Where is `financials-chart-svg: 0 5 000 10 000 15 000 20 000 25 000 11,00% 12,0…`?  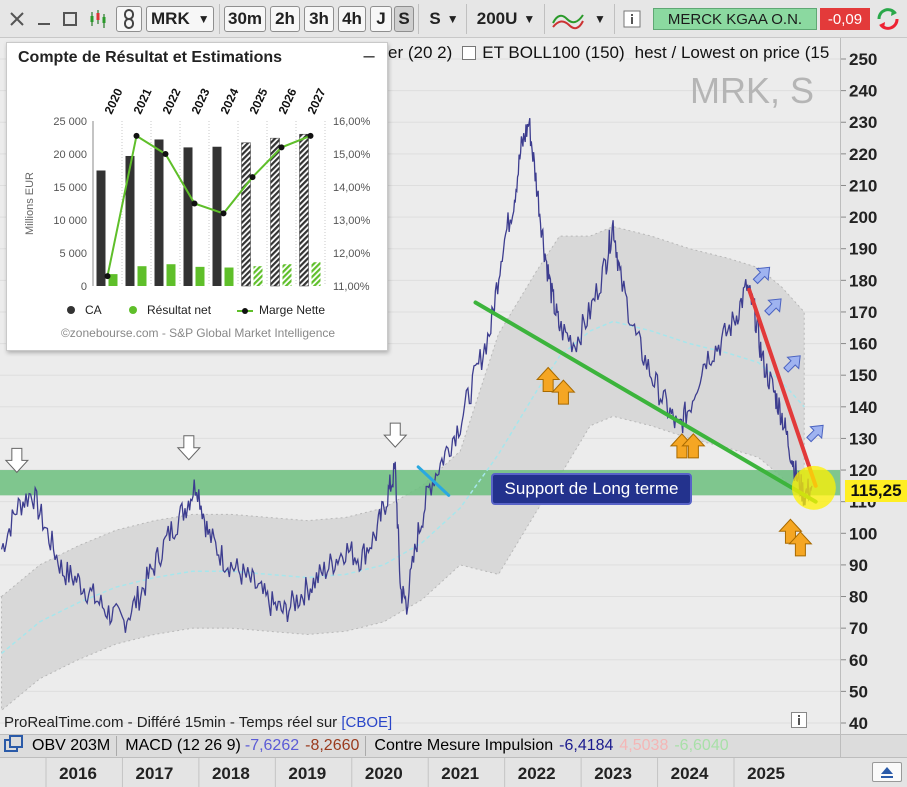
financials-chart-svg: 0 5 000 10 000 15 000 20 000 25 000 11,00% 12,0… is located at coordinates (197, 189).